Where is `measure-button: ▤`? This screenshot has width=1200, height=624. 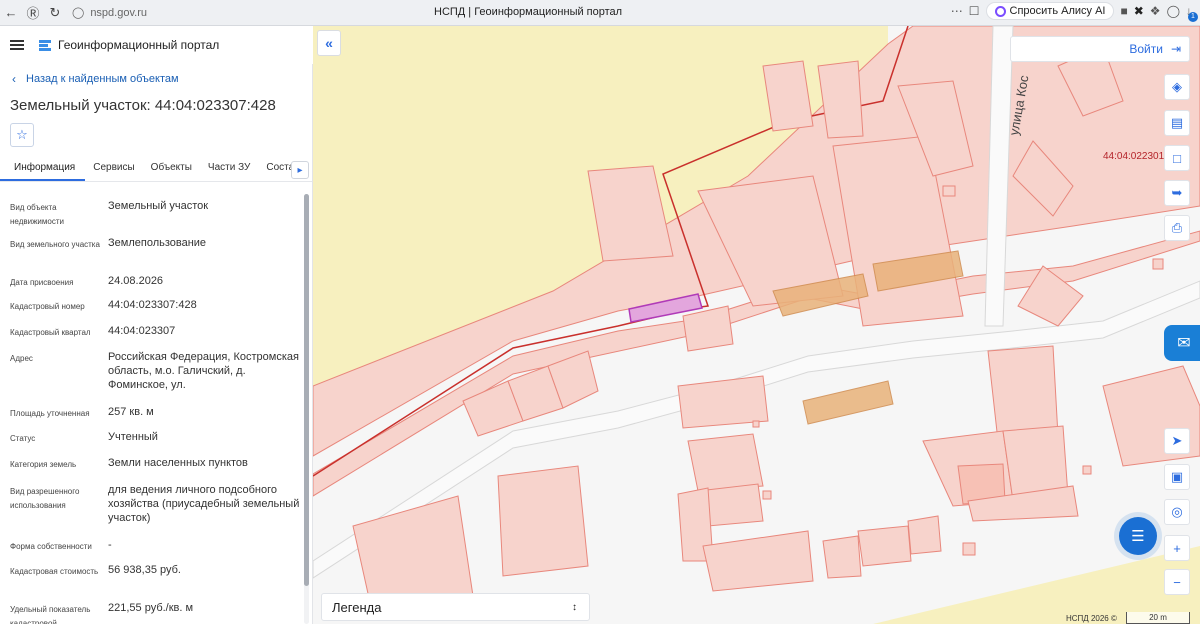 measure-button: ▤ is located at coordinates (1177, 123).